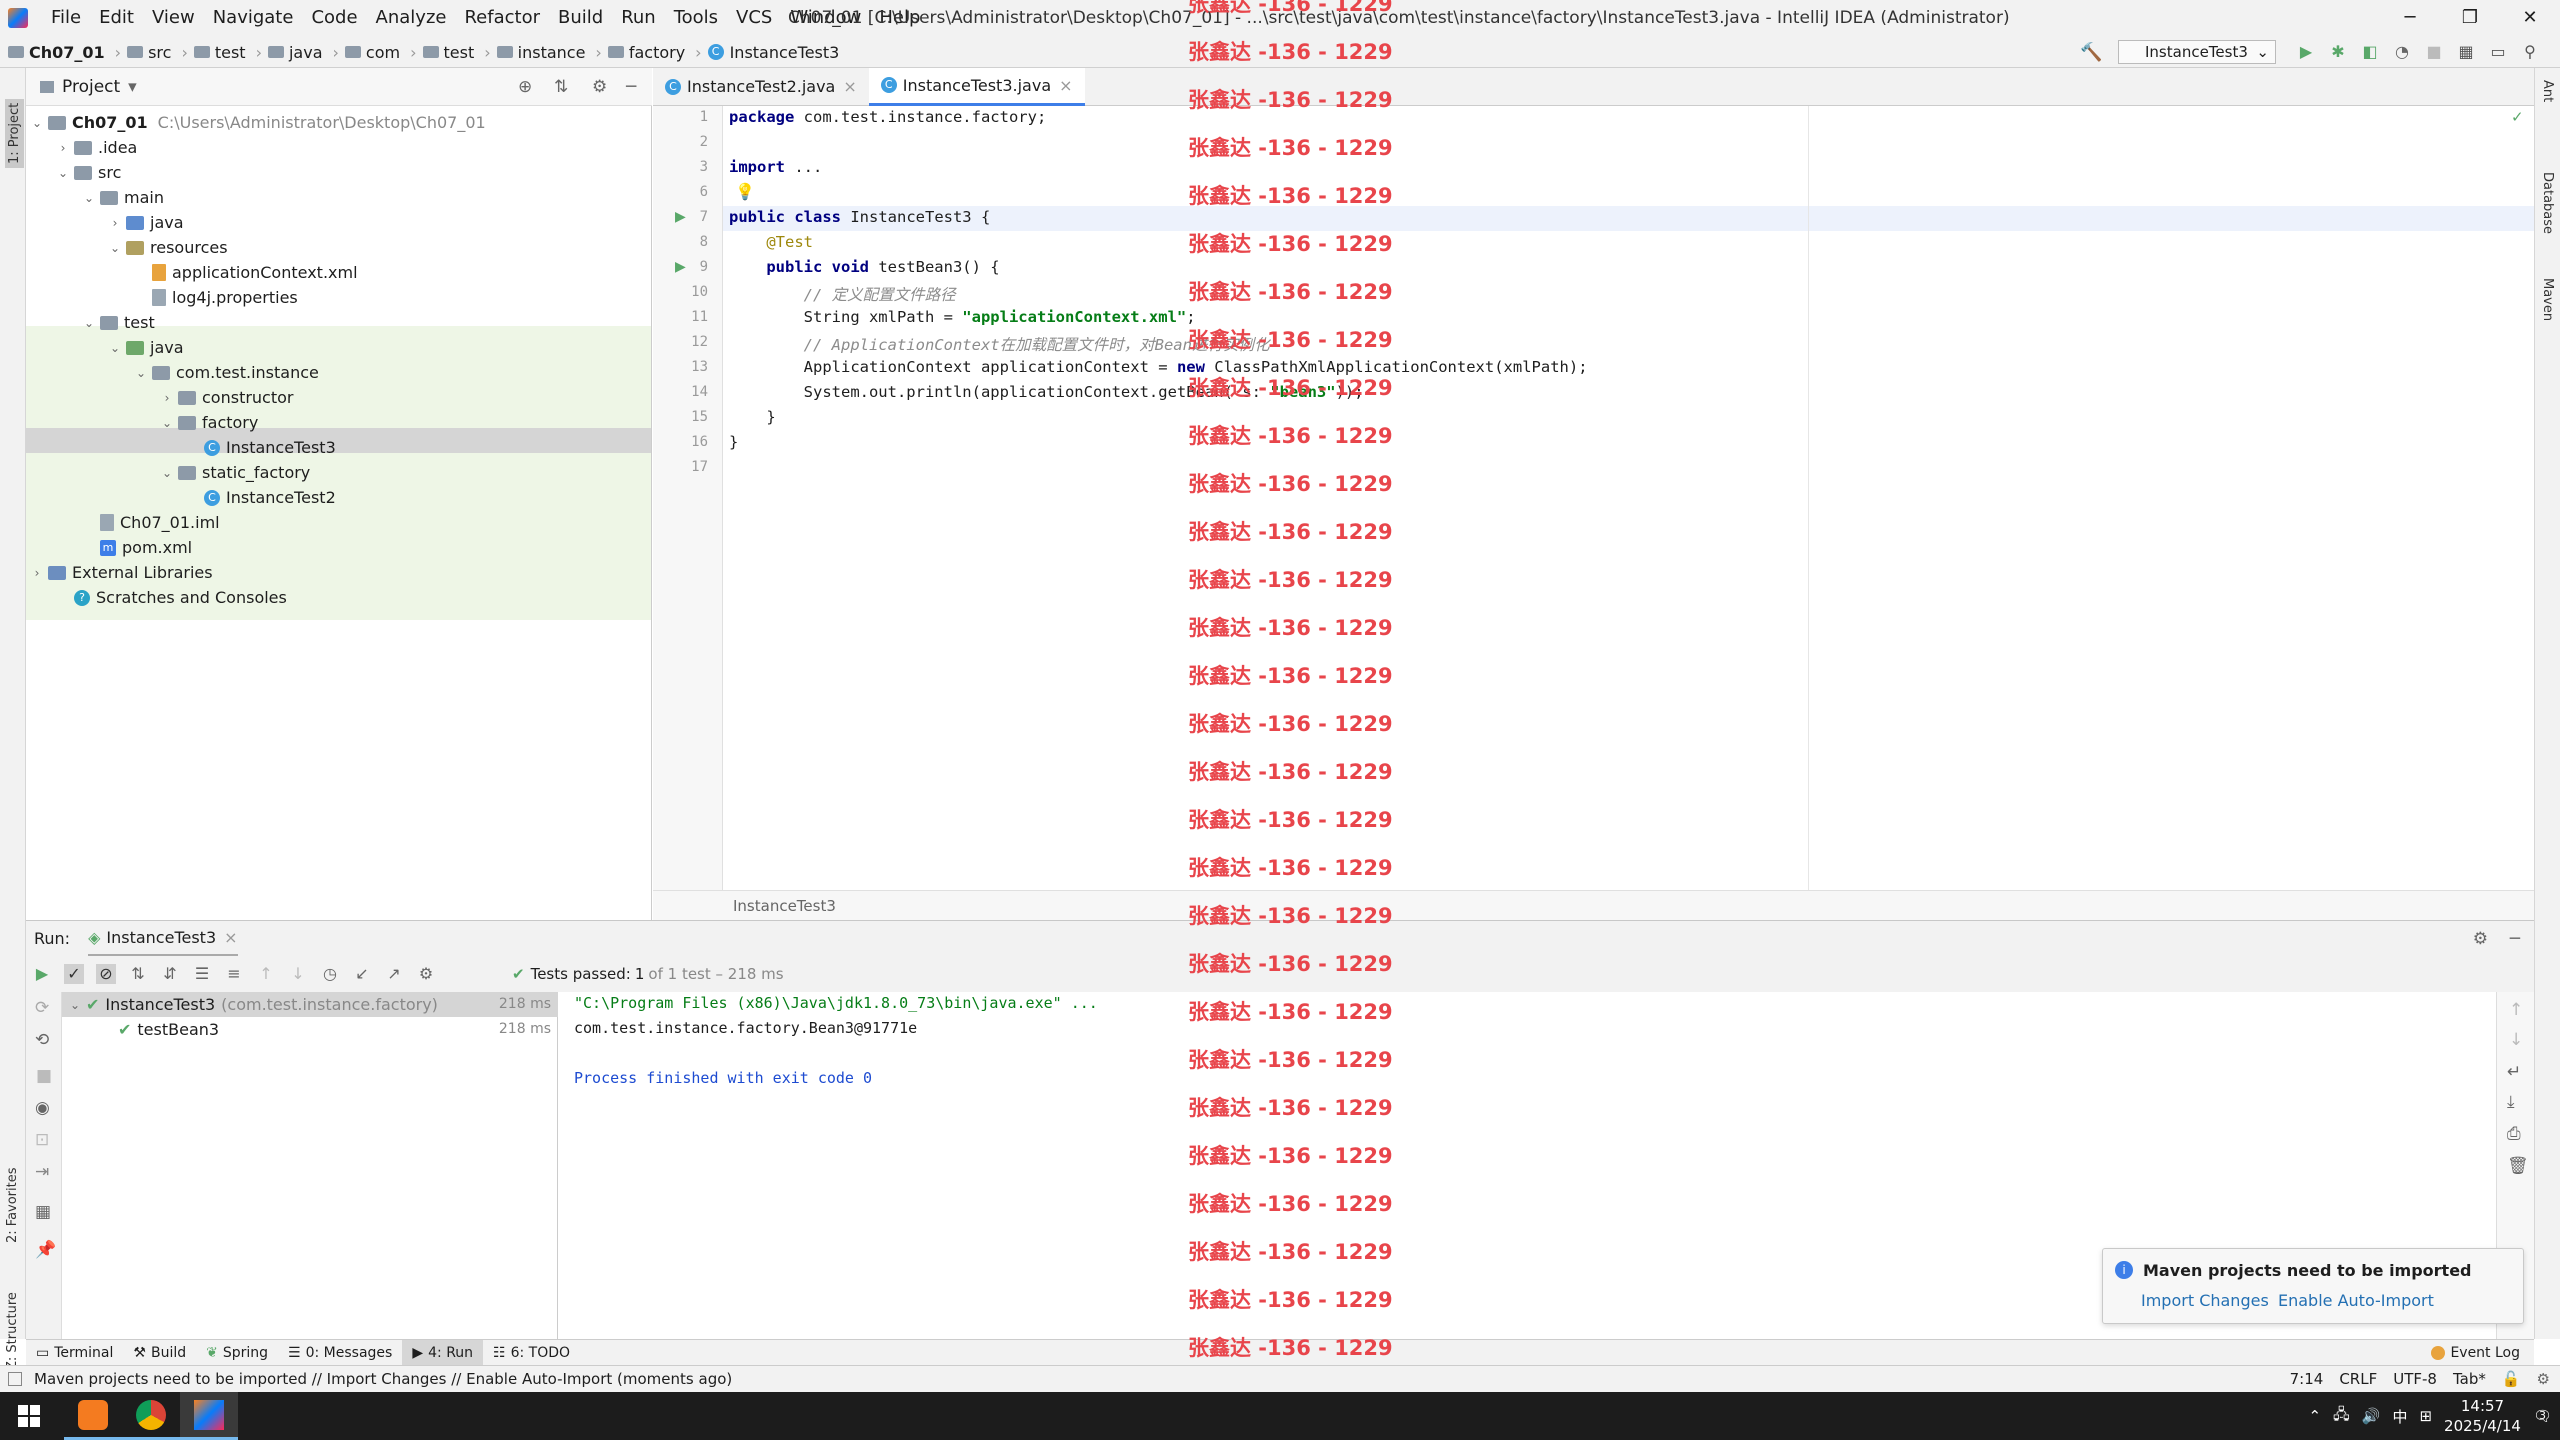 The height and width of the screenshot is (1440, 2560). What do you see at coordinates (132, 87) in the screenshot?
I see `chevron-down-icon: ▾` at bounding box center [132, 87].